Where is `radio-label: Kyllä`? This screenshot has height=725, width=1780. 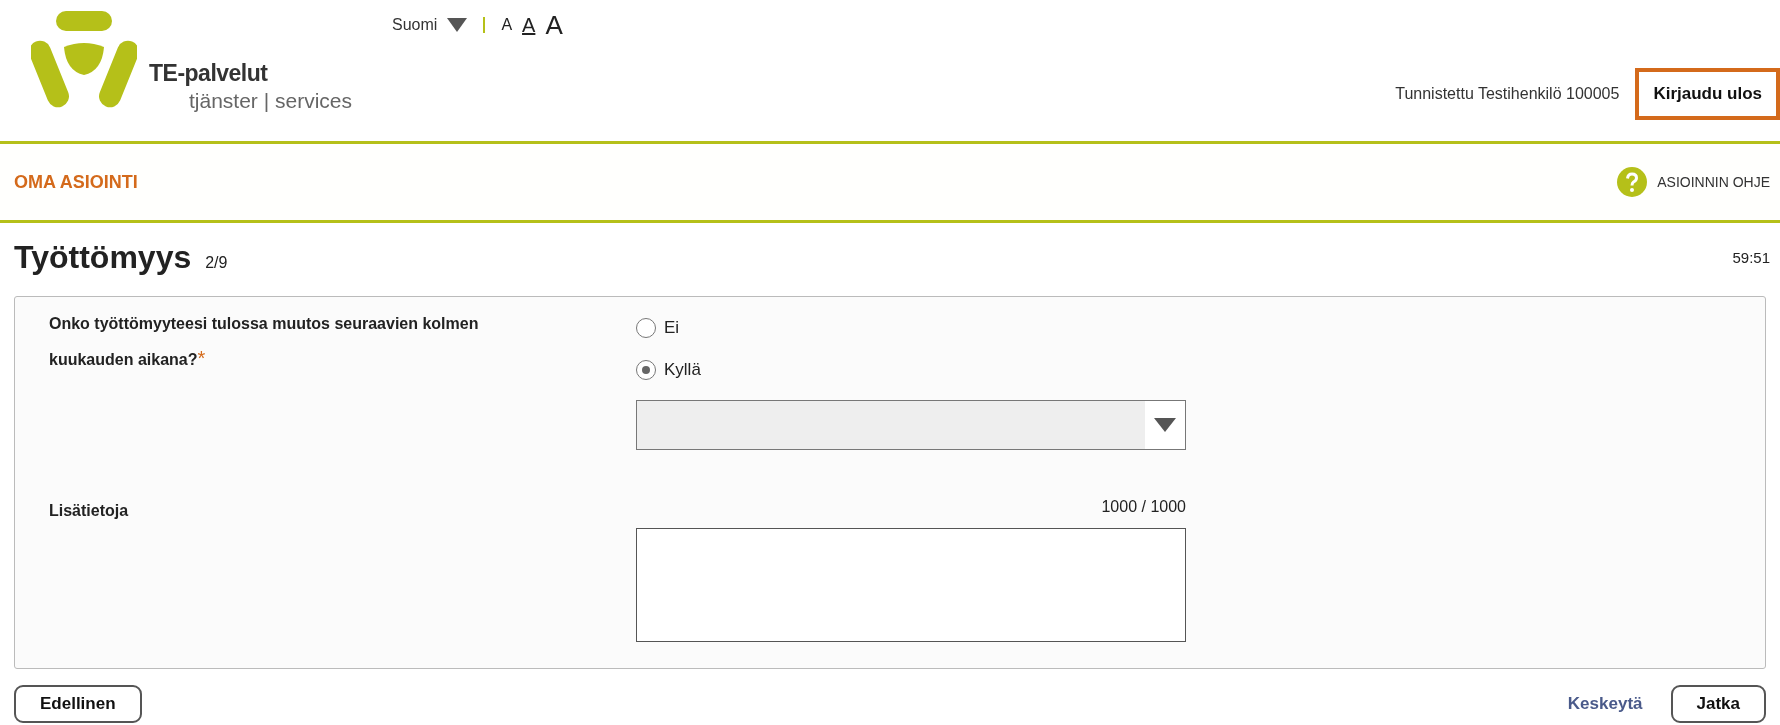 radio-label: Kyllä is located at coordinates (682, 370).